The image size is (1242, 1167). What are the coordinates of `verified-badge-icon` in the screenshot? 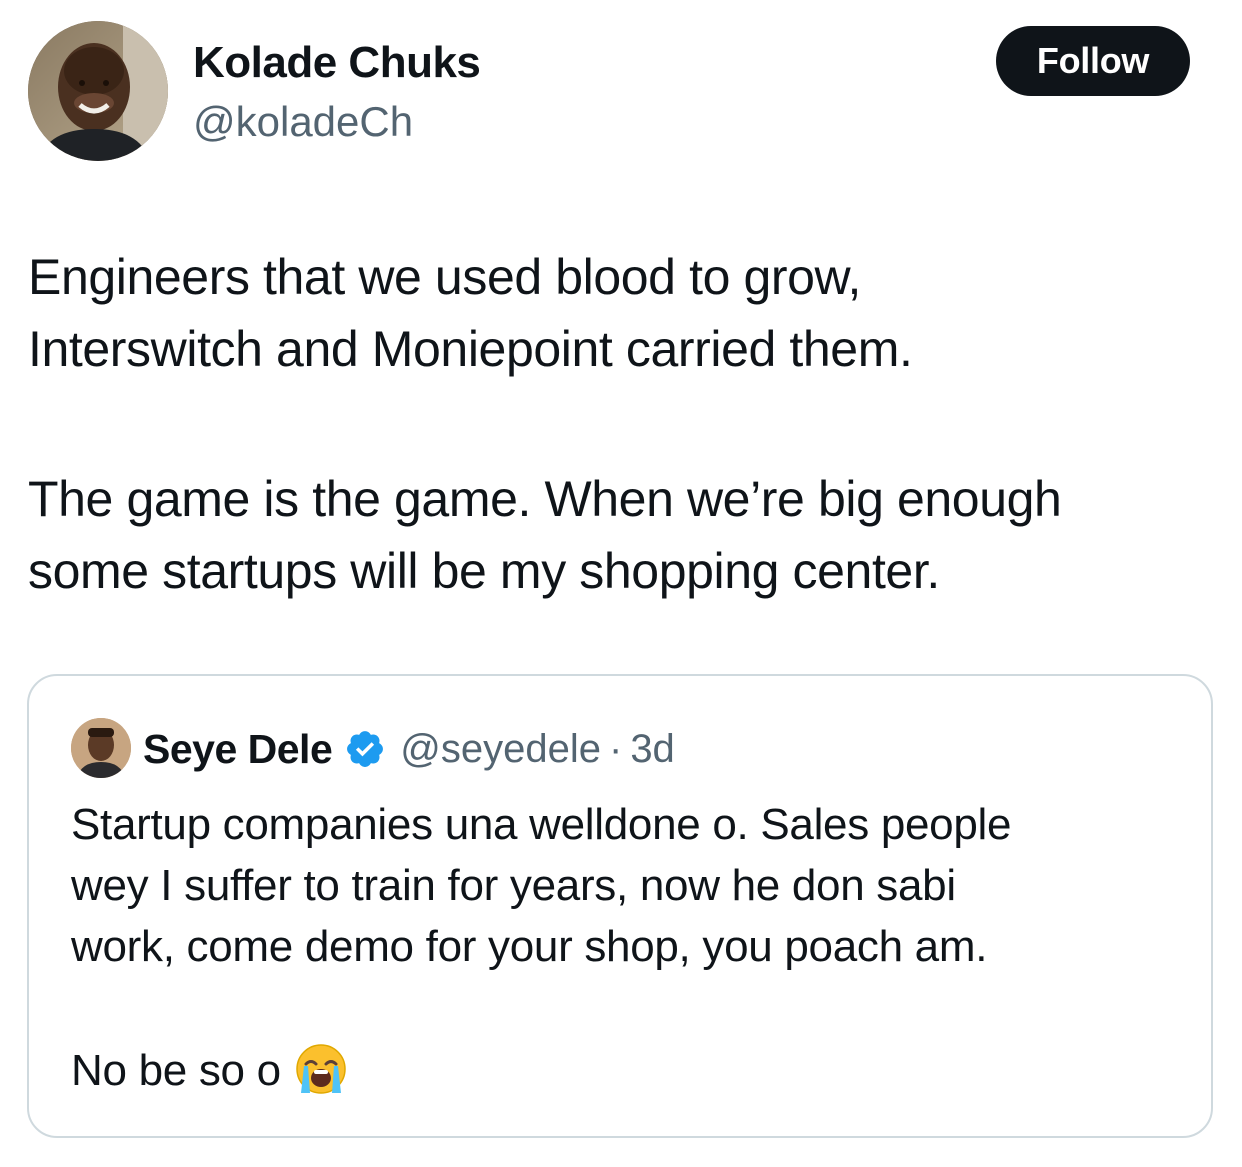 It's located at (365, 749).